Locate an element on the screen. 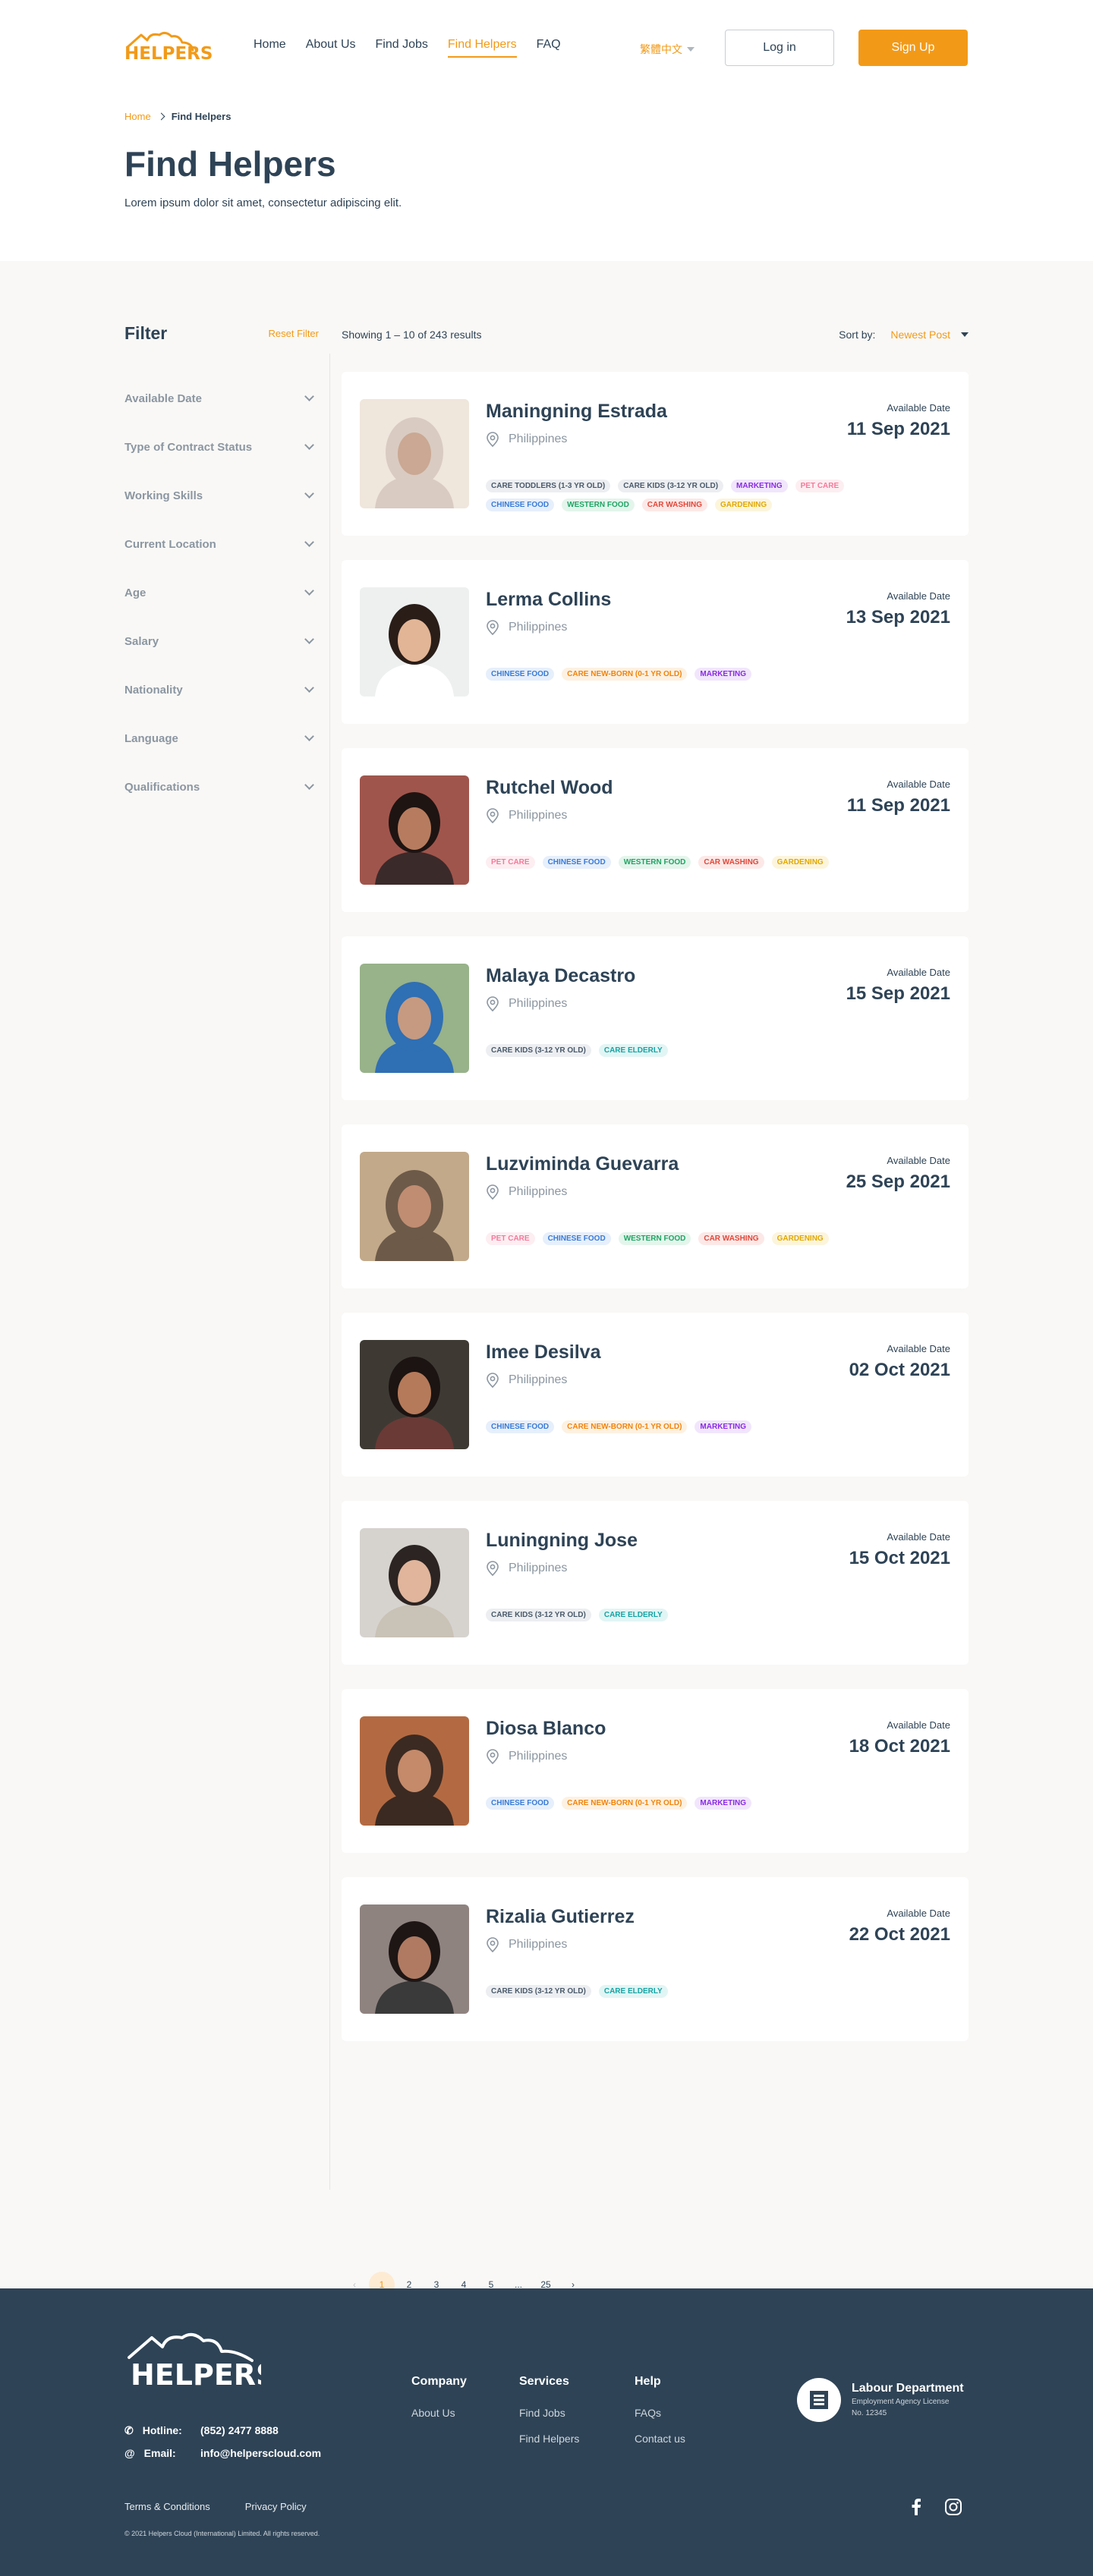 The width and height of the screenshot is (1093, 2576). filter-facet: Language is located at coordinates (220, 738).